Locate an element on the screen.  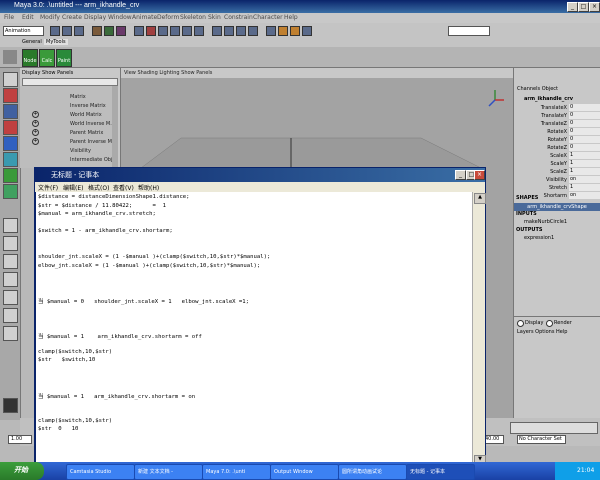
menu-skin: Skin is located at coordinates (214, 17).